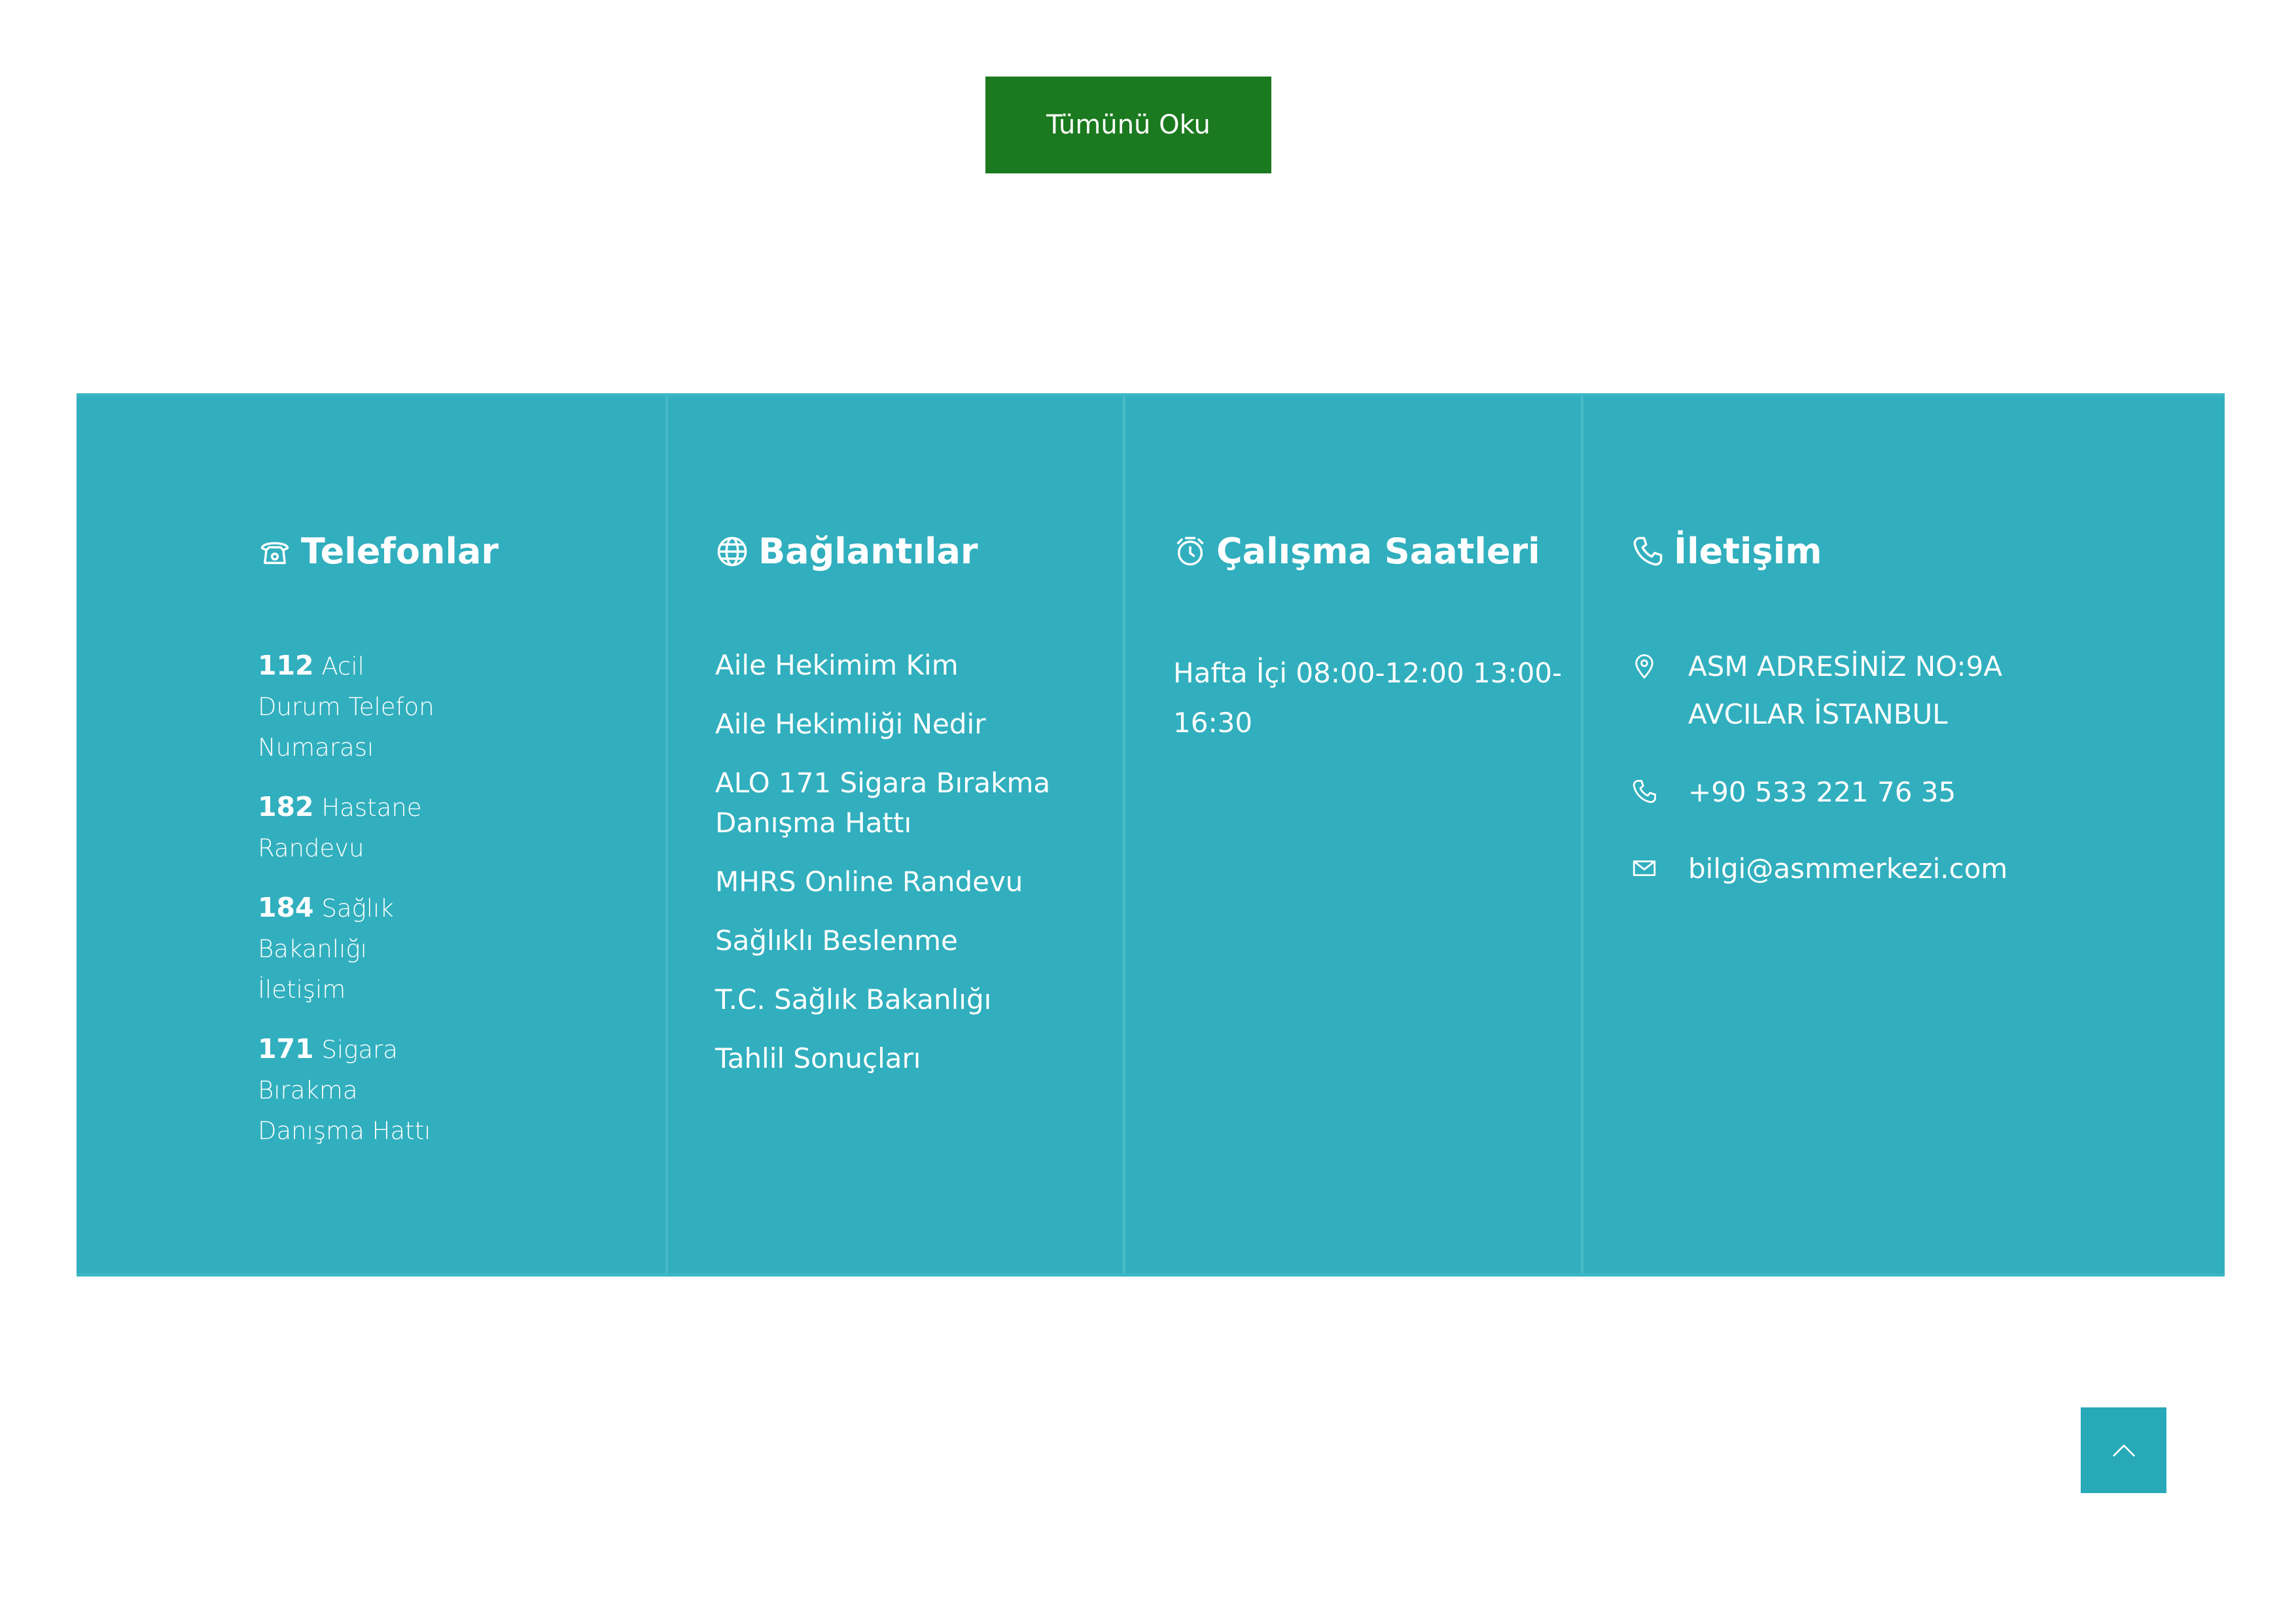  I want to click on footer-link: Tahlil Sonuçları, so click(898, 1058).